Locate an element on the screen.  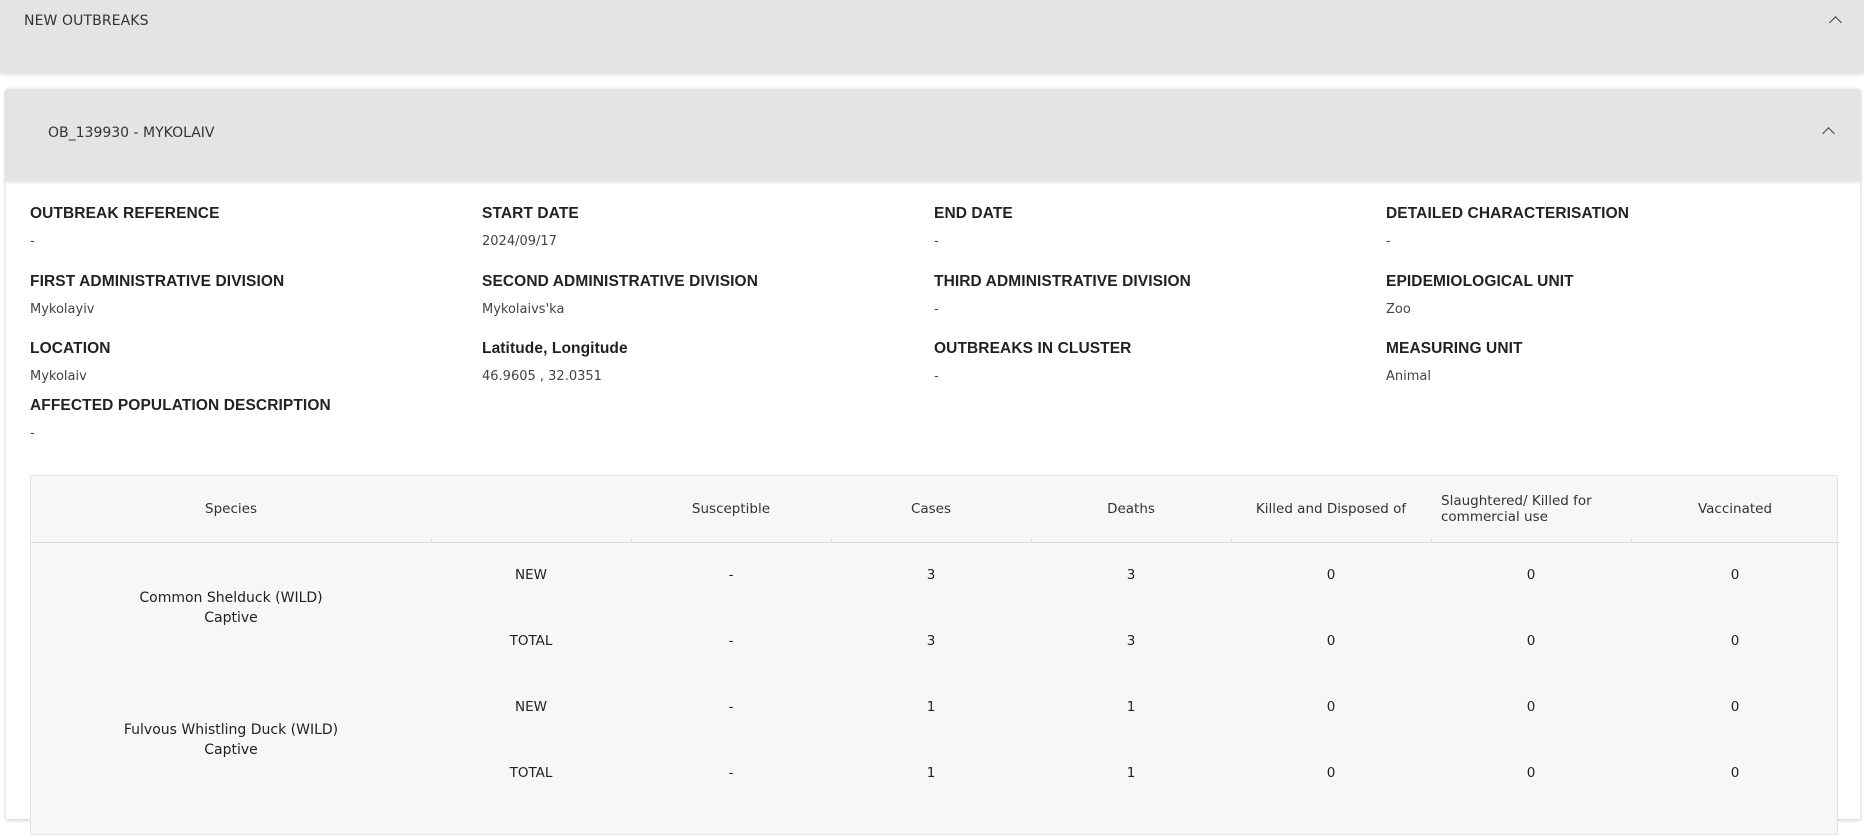
field-value: Animal is located at coordinates (1408, 376).